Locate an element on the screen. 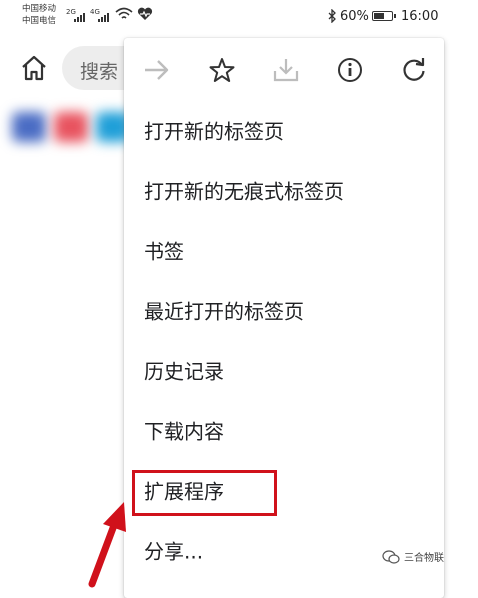 This screenshot has width=478, height=598. menu-item-downloads: 下载内容 is located at coordinates (284, 430).